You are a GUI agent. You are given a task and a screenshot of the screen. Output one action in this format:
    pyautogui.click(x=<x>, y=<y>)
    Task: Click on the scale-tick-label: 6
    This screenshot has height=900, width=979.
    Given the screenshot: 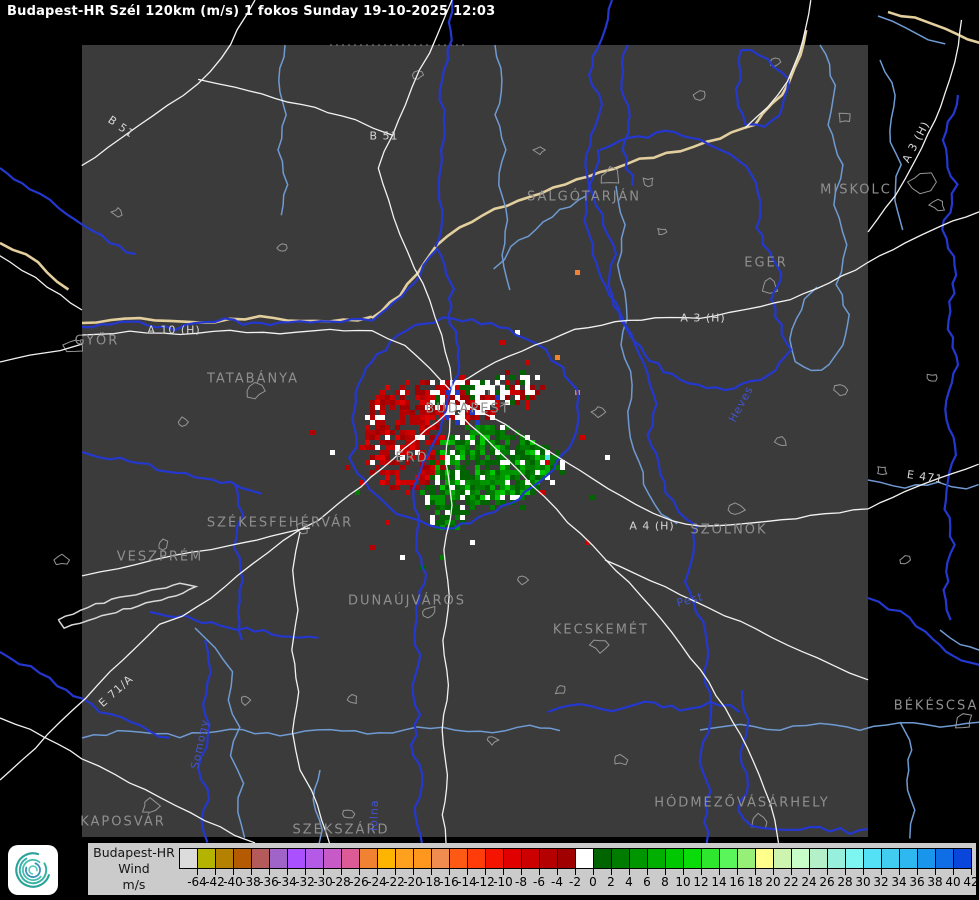 What is the action you would take?
    pyautogui.click(x=647, y=882)
    